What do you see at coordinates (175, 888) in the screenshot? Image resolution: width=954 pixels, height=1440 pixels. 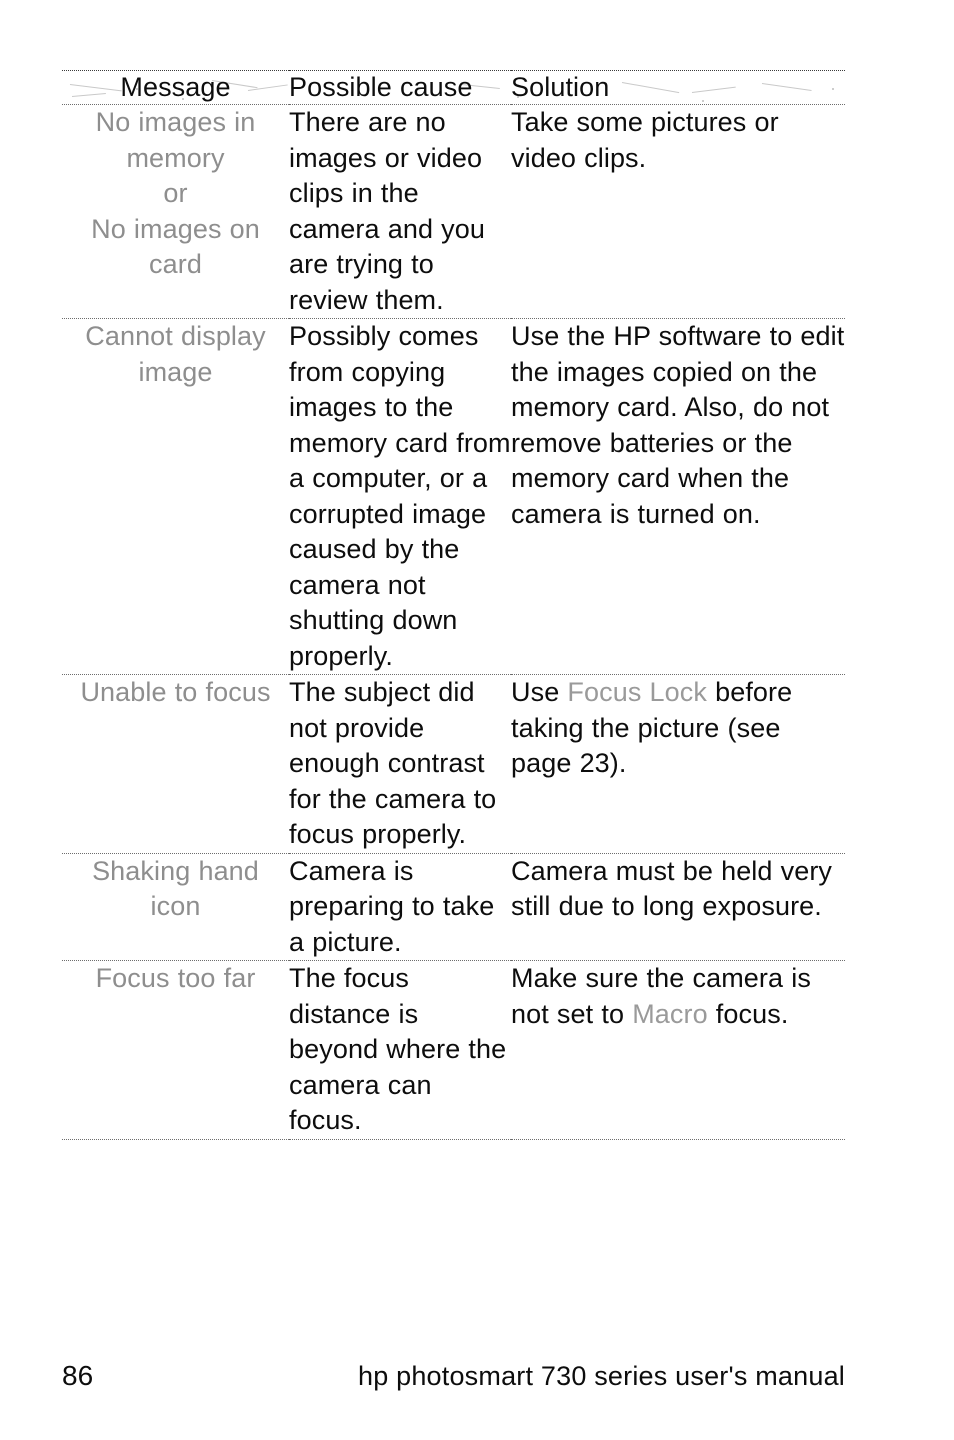 I see `cell-message: Shaking hand icon` at bounding box center [175, 888].